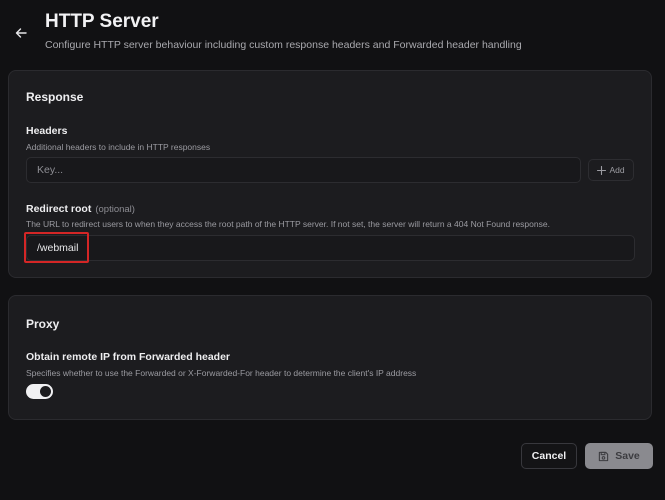 This screenshot has height=500, width=665. Describe the element at coordinates (602, 170) in the screenshot. I see `plus-icon` at that location.